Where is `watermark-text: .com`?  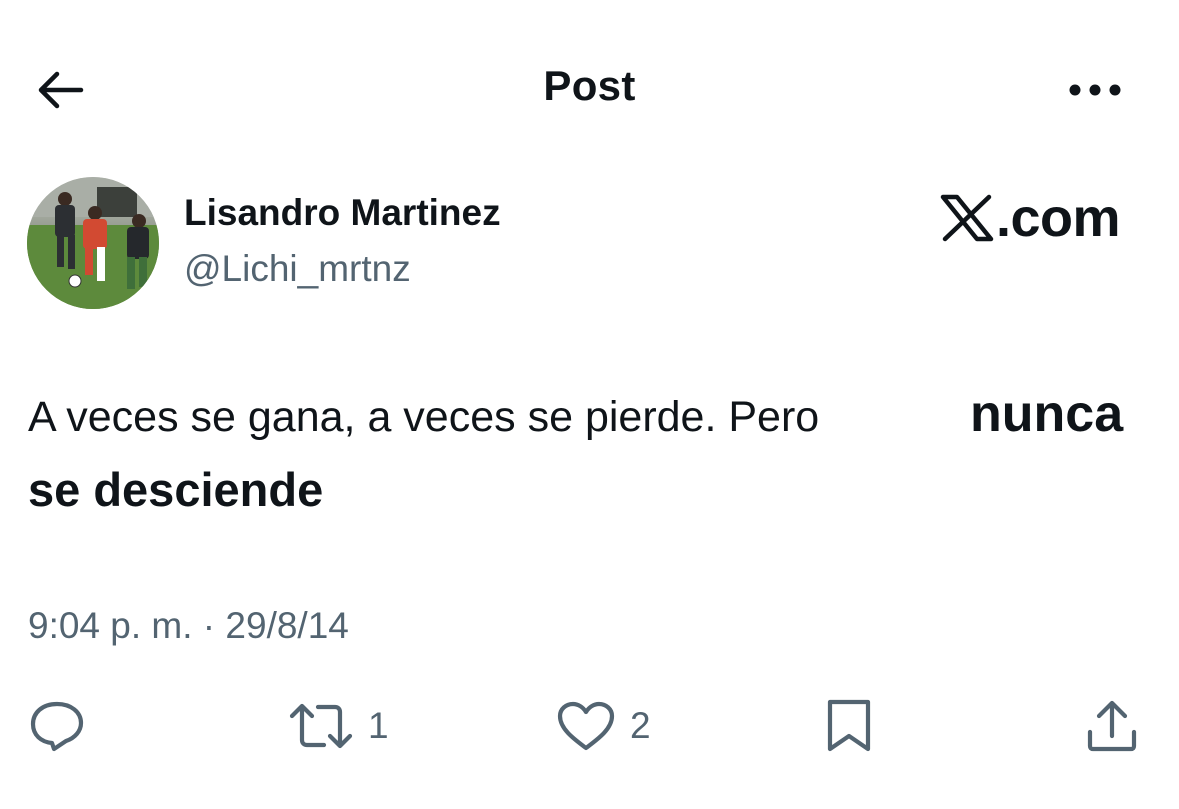
watermark-text: .com is located at coordinates (1058, 218).